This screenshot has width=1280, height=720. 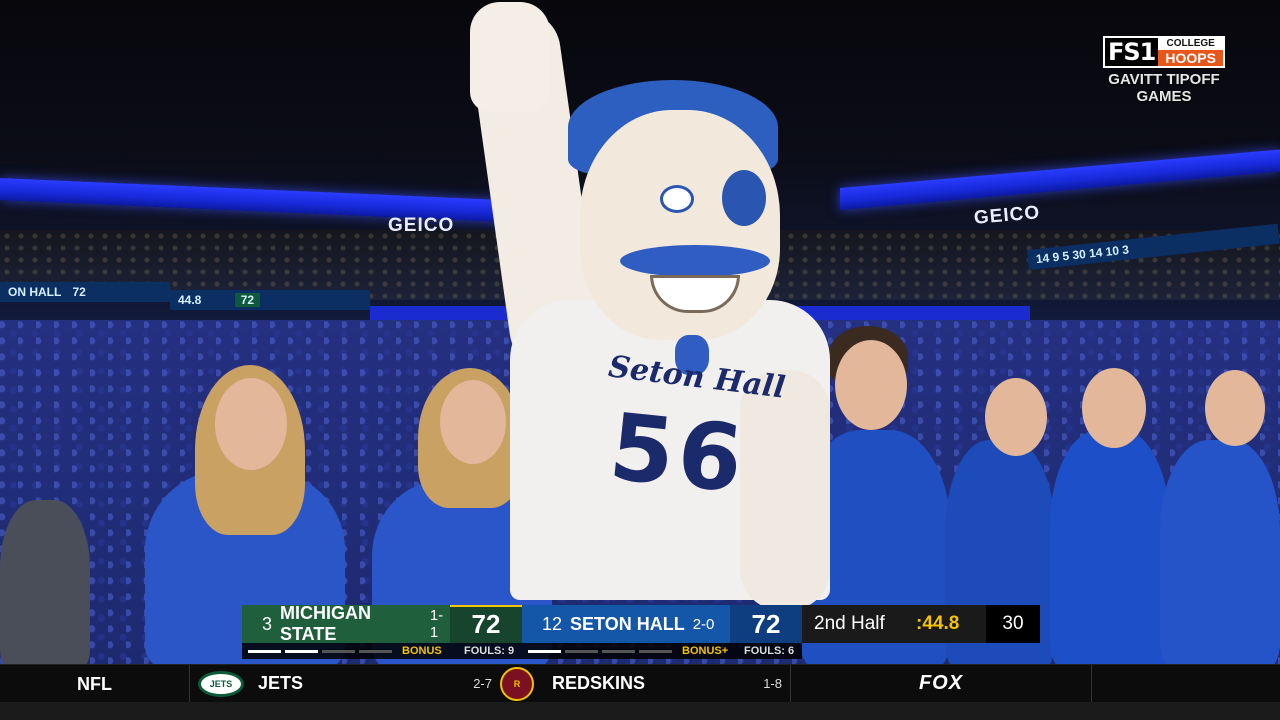 I want to click on fox-logo: FOX, so click(x=941, y=683).